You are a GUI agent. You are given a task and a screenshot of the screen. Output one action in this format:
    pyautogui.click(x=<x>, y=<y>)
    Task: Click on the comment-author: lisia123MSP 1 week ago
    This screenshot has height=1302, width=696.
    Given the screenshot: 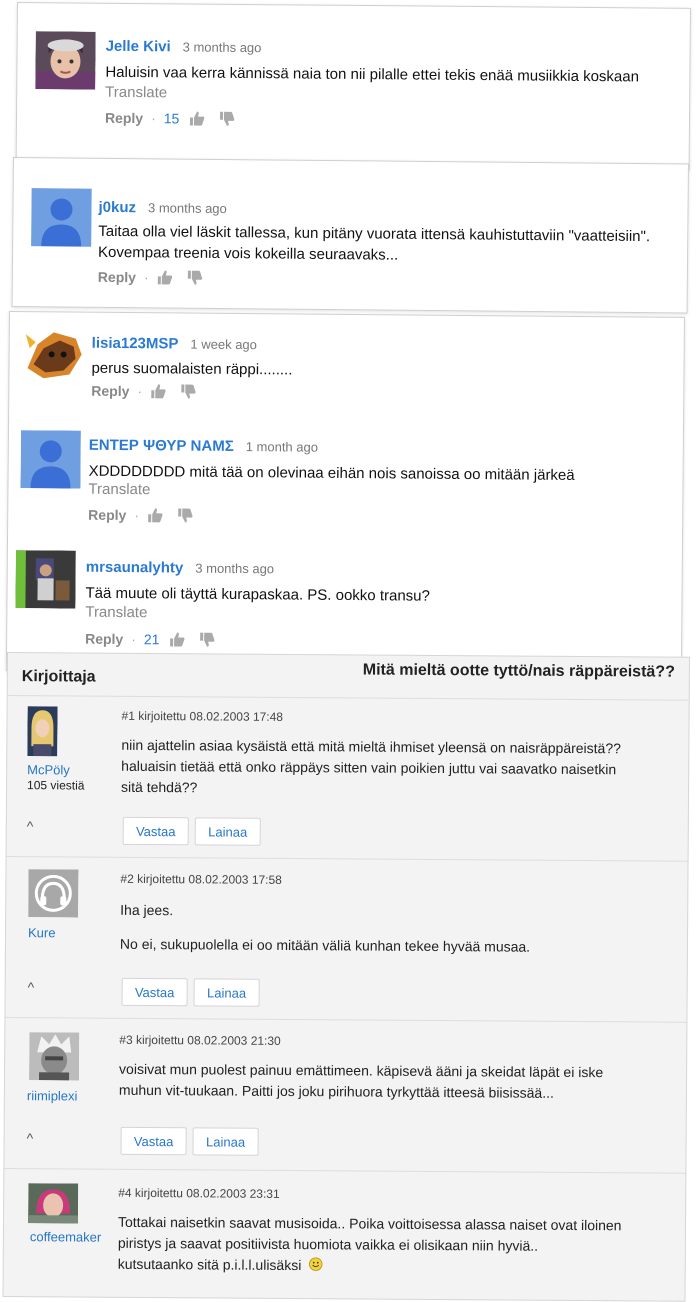 What is the action you would take?
    pyautogui.click(x=174, y=344)
    